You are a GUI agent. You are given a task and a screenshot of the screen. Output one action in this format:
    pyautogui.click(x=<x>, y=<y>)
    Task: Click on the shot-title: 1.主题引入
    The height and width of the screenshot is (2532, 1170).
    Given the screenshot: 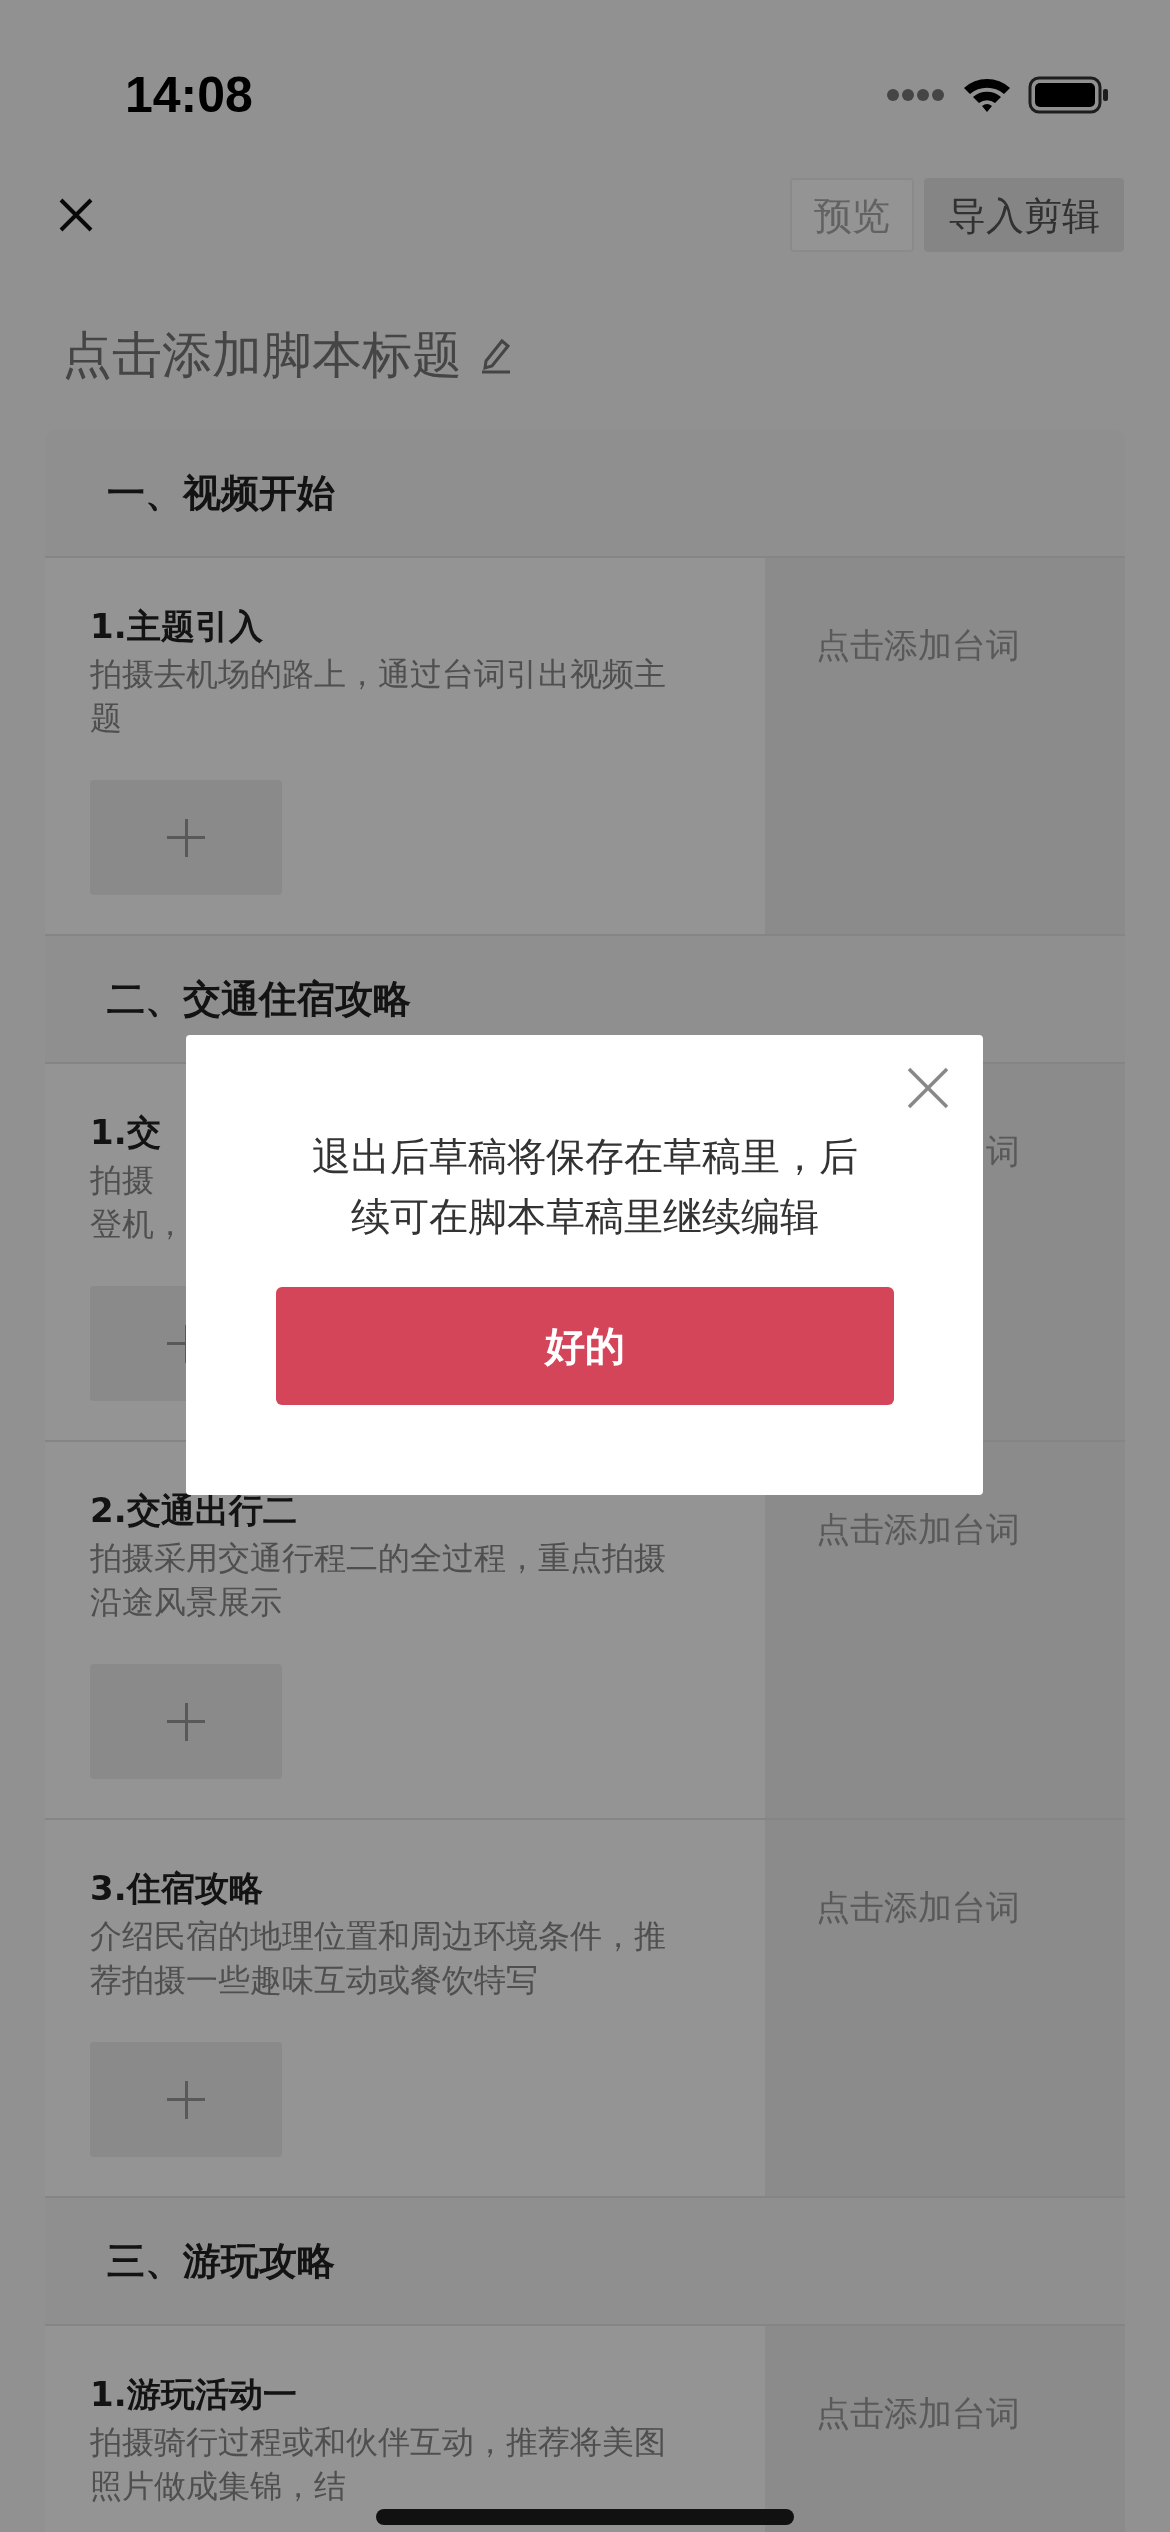 What is the action you would take?
    pyautogui.click(x=176, y=626)
    